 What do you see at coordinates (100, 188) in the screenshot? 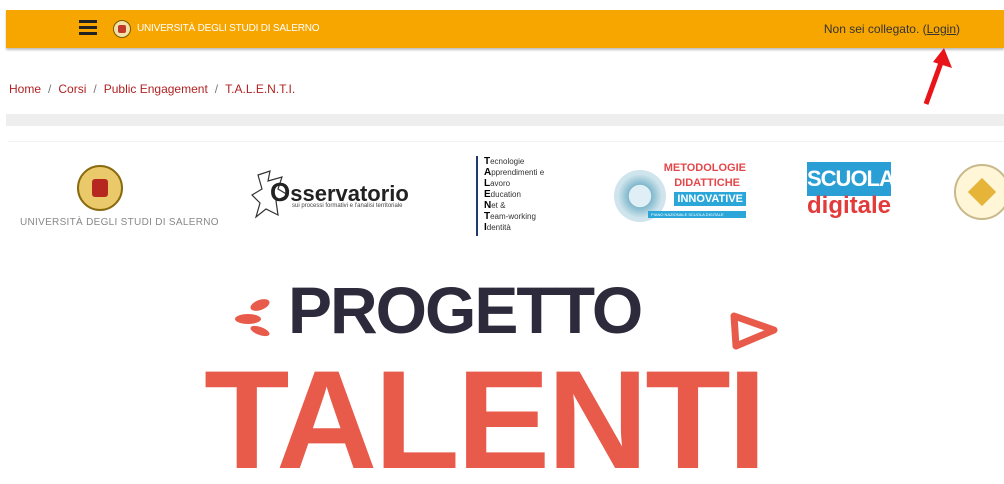
I see `unisa-seal-icon` at bounding box center [100, 188].